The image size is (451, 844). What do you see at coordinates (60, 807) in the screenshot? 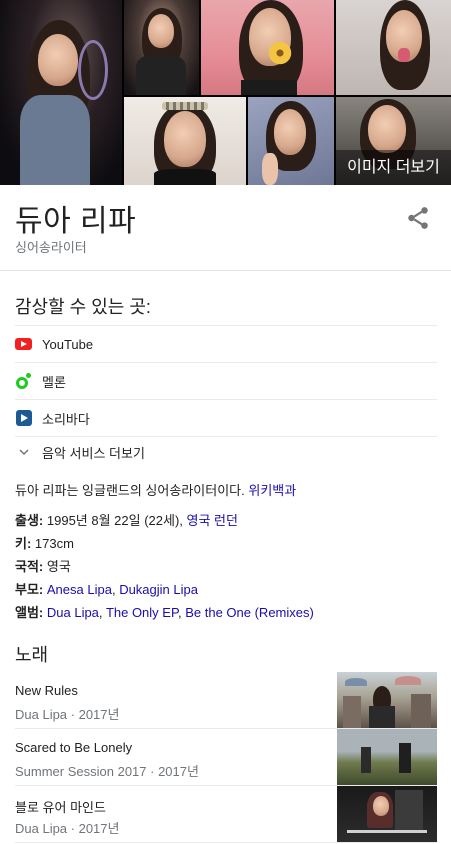
I see `song-title: 블로 유어 마인드` at bounding box center [60, 807].